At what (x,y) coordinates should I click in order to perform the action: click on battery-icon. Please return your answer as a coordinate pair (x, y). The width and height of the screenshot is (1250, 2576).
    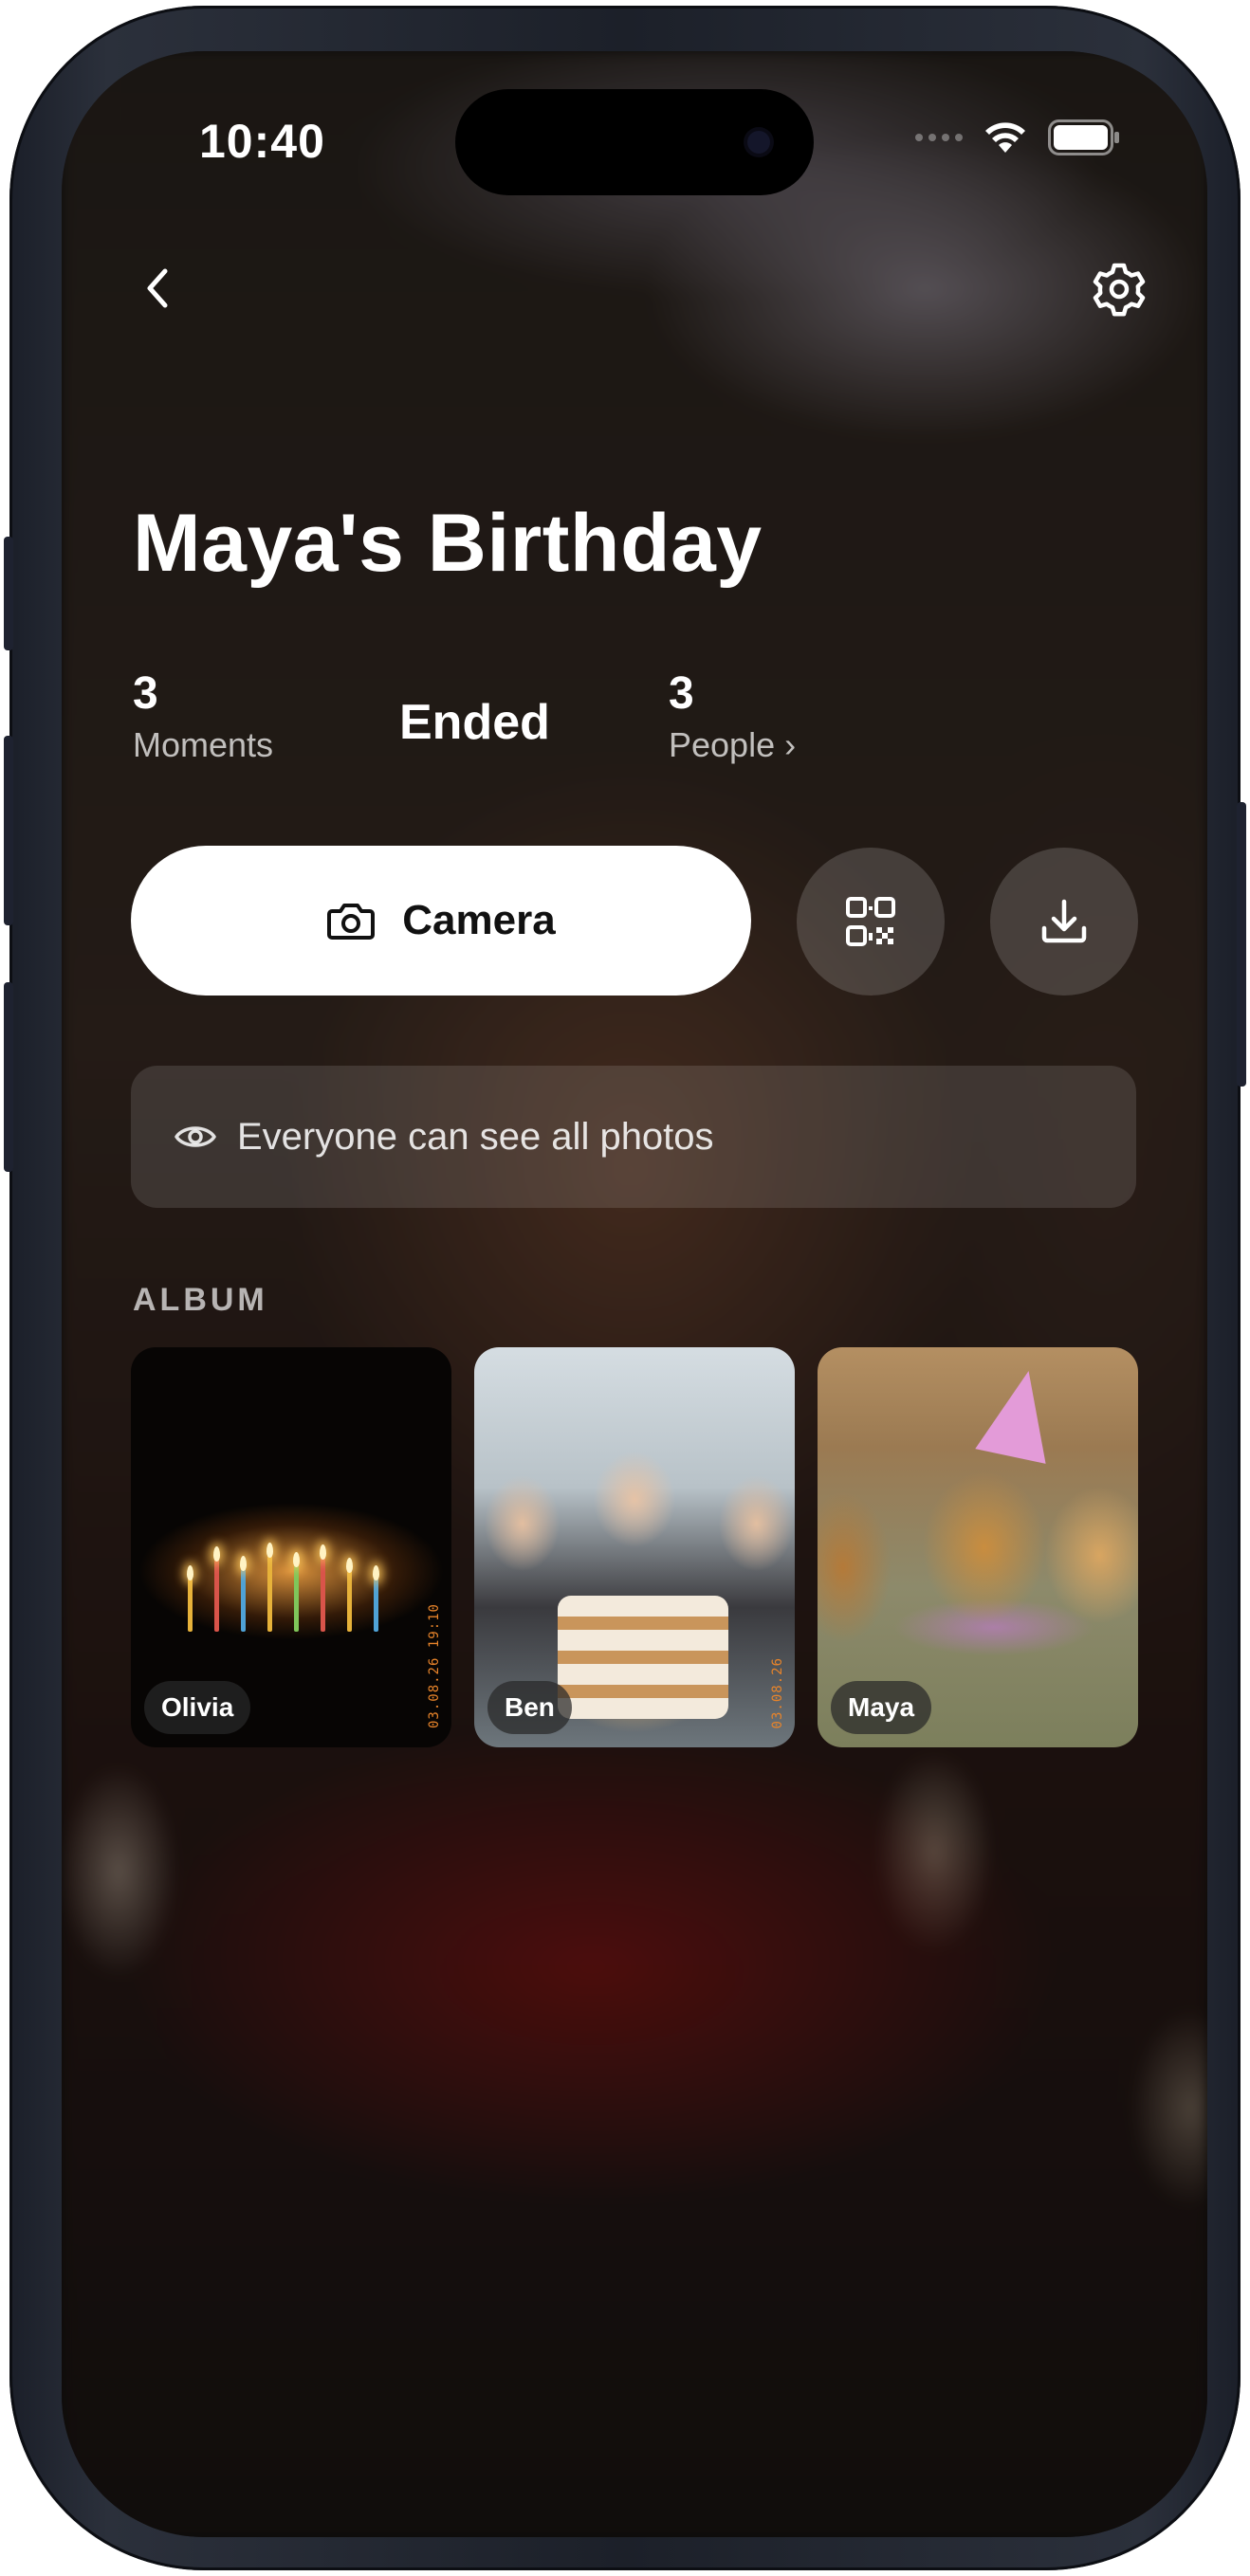
    Looking at the image, I should click on (1083, 137).